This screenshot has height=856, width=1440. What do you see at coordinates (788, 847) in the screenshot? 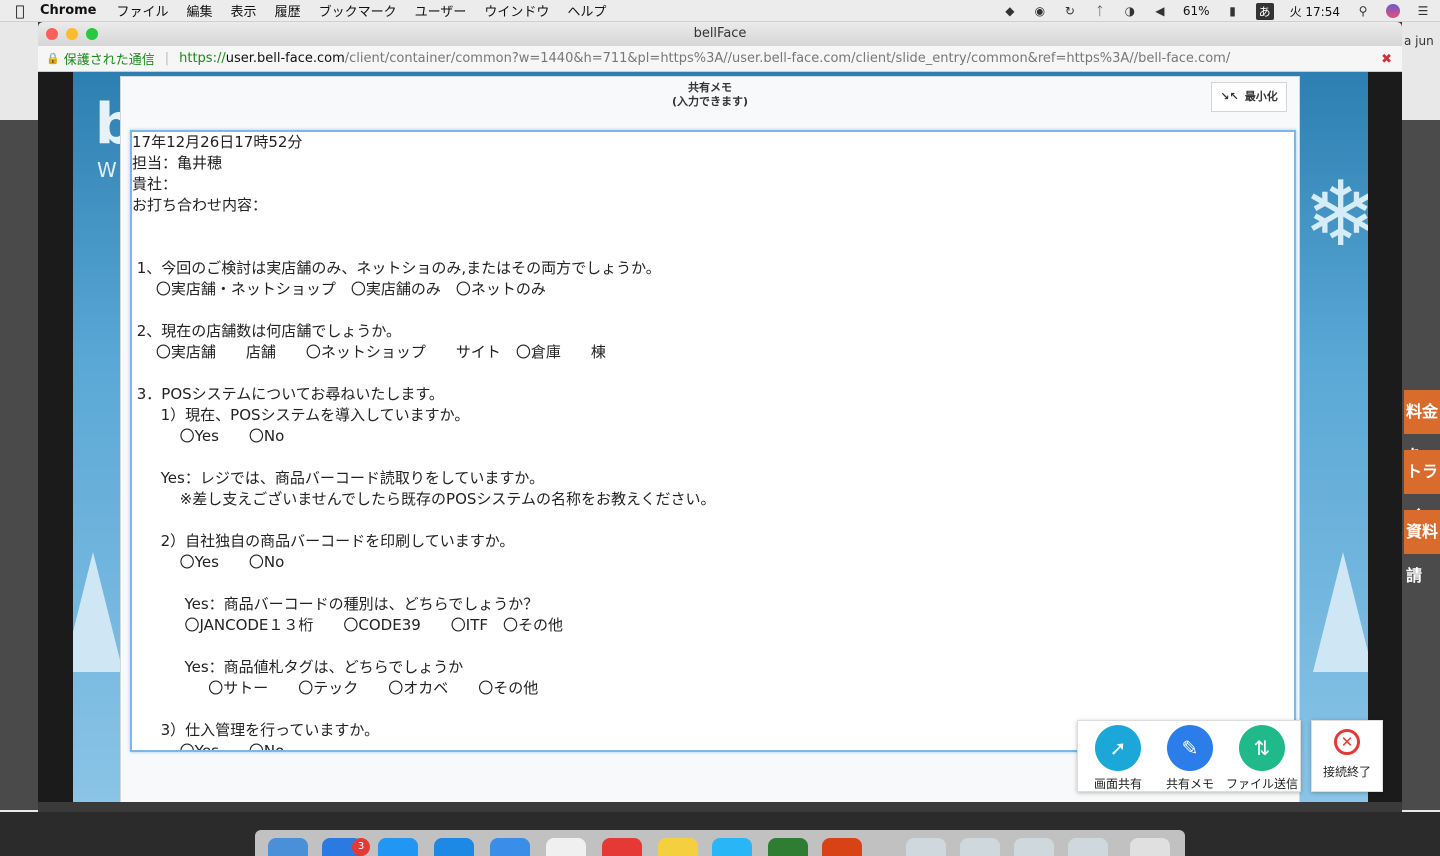
I see `dock-excel-icon` at bounding box center [788, 847].